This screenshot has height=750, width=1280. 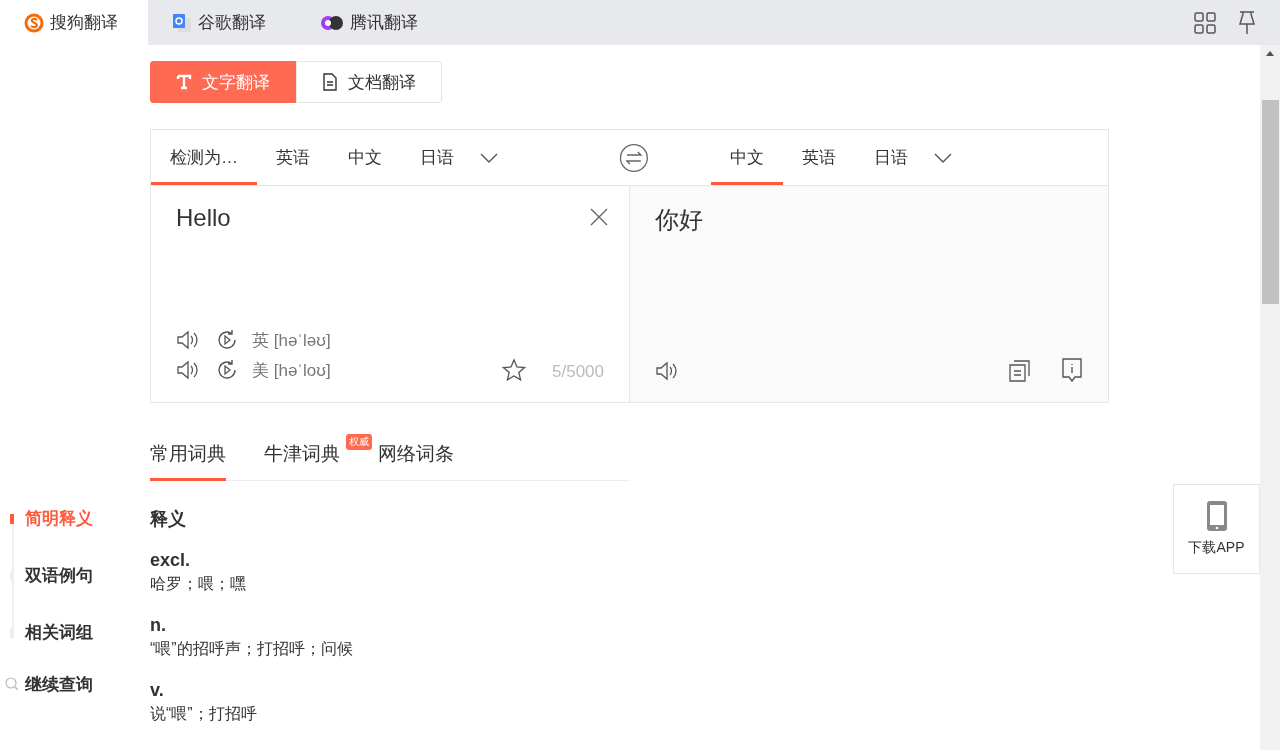 I want to click on phonetic-text: 美 [həˈloʊ], so click(x=291, y=370).